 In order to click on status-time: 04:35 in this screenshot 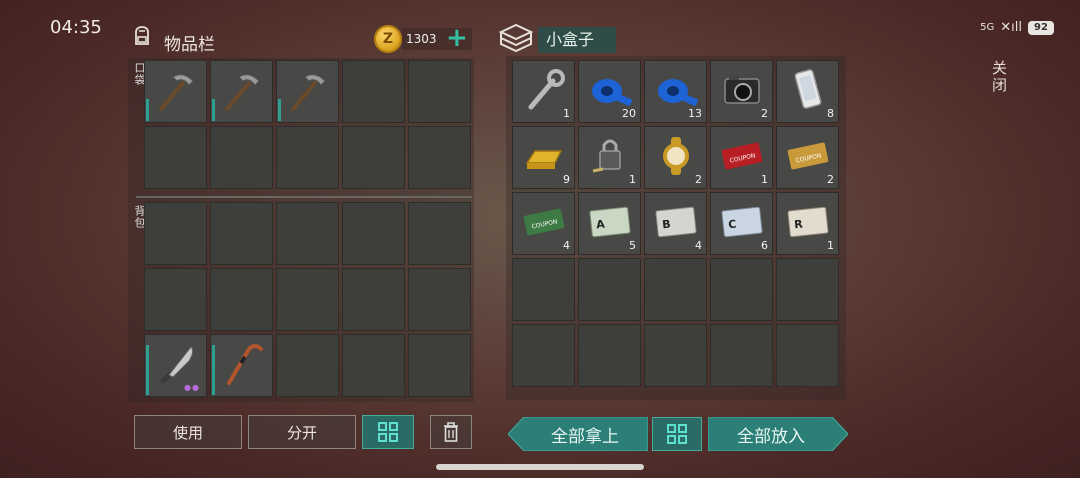, I will do `click(76, 27)`.